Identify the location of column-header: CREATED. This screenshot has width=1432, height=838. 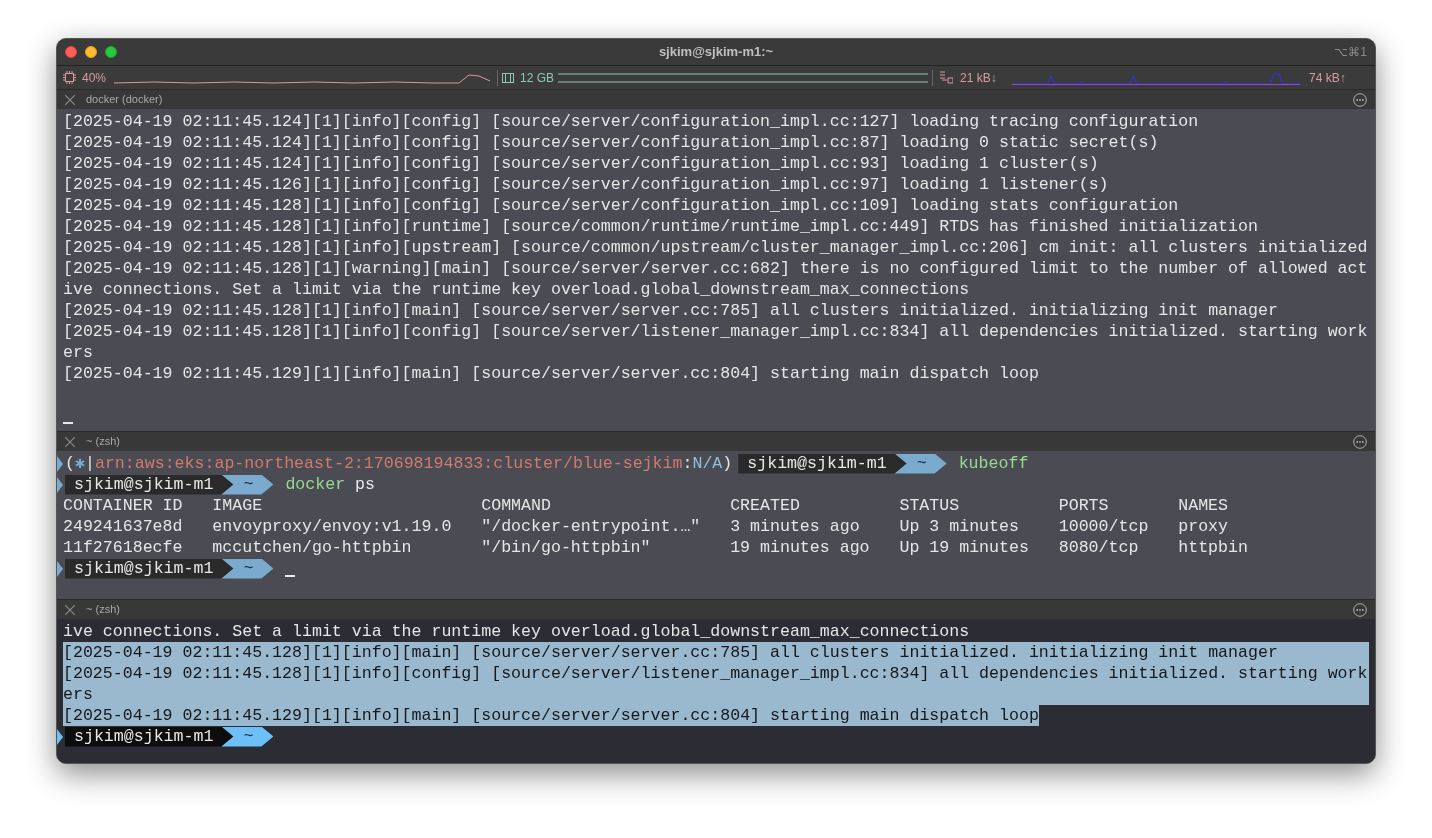
(765, 505).